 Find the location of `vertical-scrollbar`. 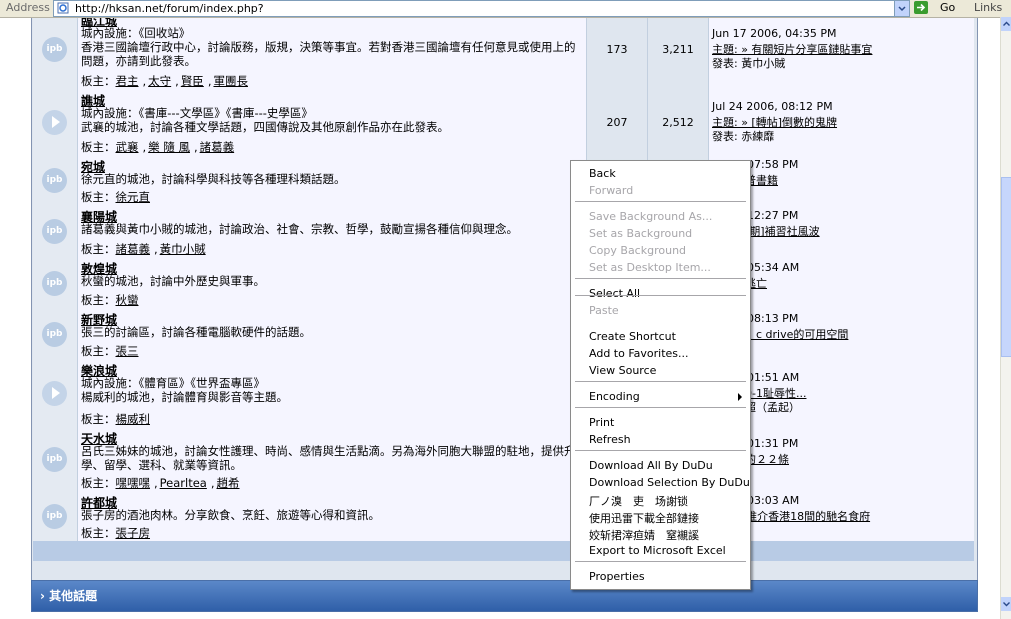

vertical-scrollbar is located at coordinates (1005, 318).